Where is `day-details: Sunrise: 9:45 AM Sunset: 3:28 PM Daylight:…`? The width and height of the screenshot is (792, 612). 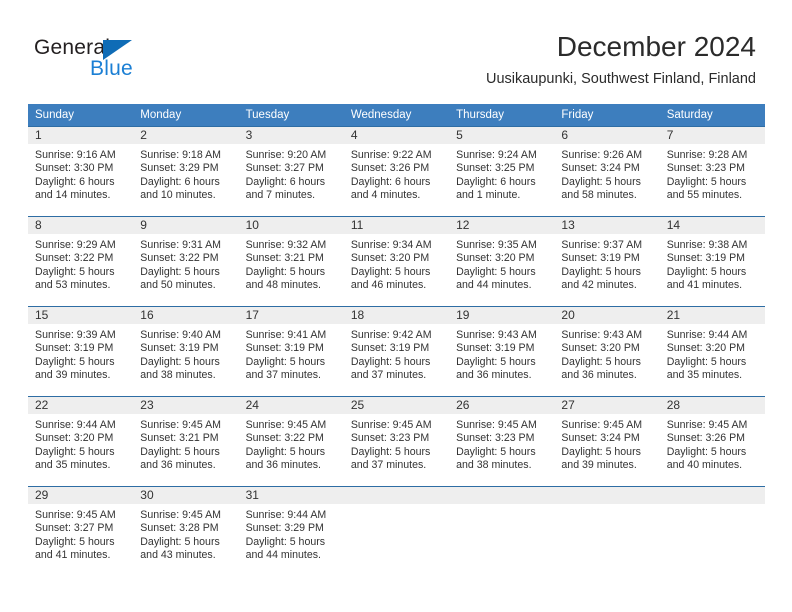 day-details: Sunrise: 9:45 AM Sunset: 3:28 PM Daylight:… is located at coordinates (185, 533).